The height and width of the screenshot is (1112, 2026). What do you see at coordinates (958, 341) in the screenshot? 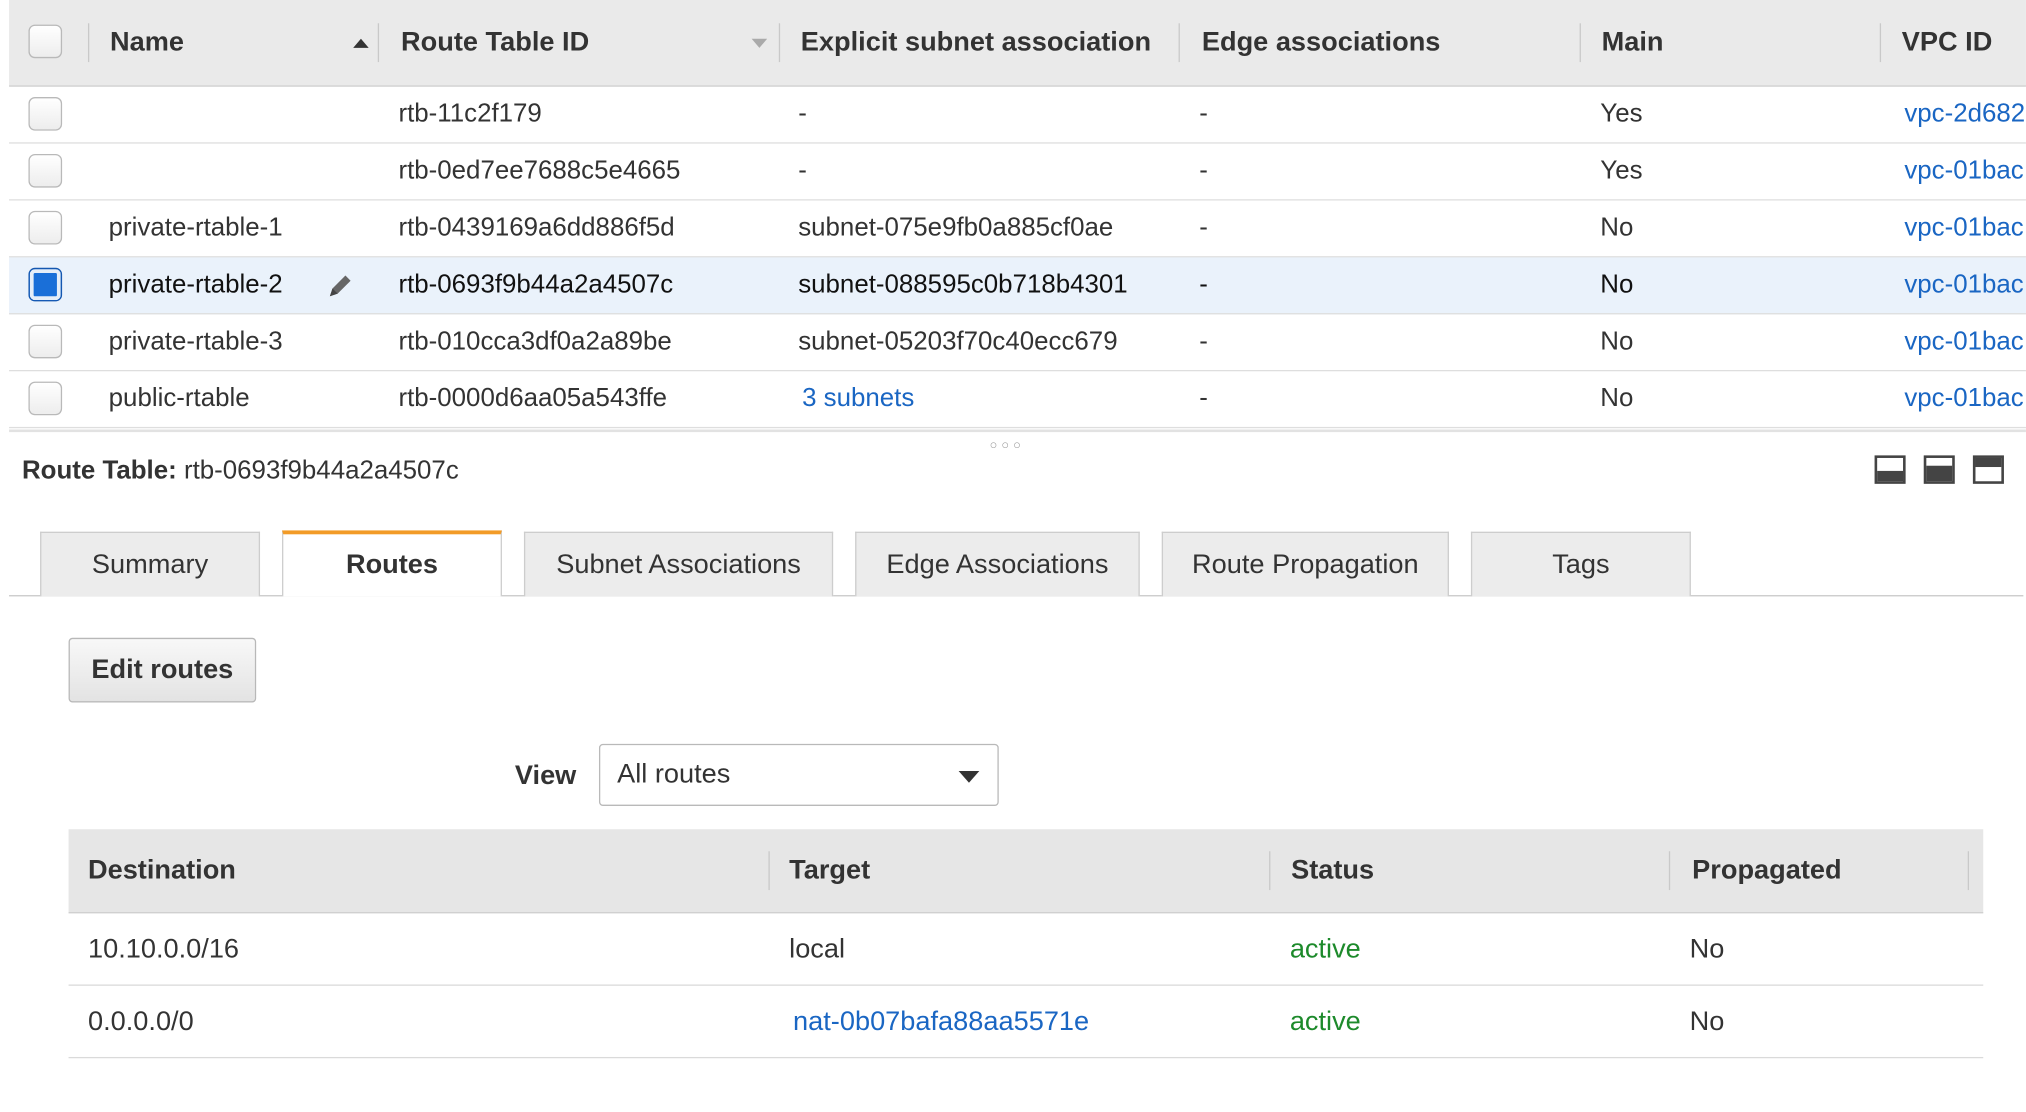
I see `cell-explicit-subnet: subnet-05203f70c40ecc679` at bounding box center [958, 341].